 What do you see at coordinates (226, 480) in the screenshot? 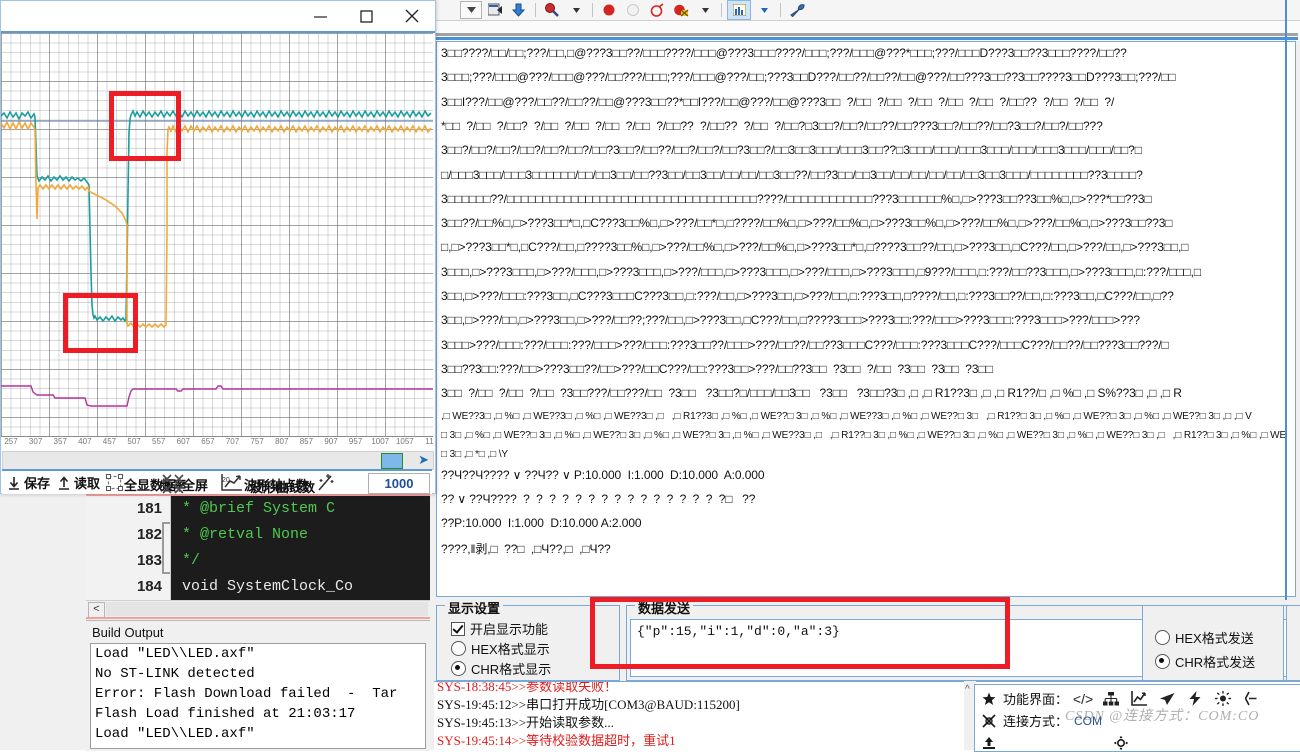
I see `svg-text: 20` at bounding box center [226, 480].